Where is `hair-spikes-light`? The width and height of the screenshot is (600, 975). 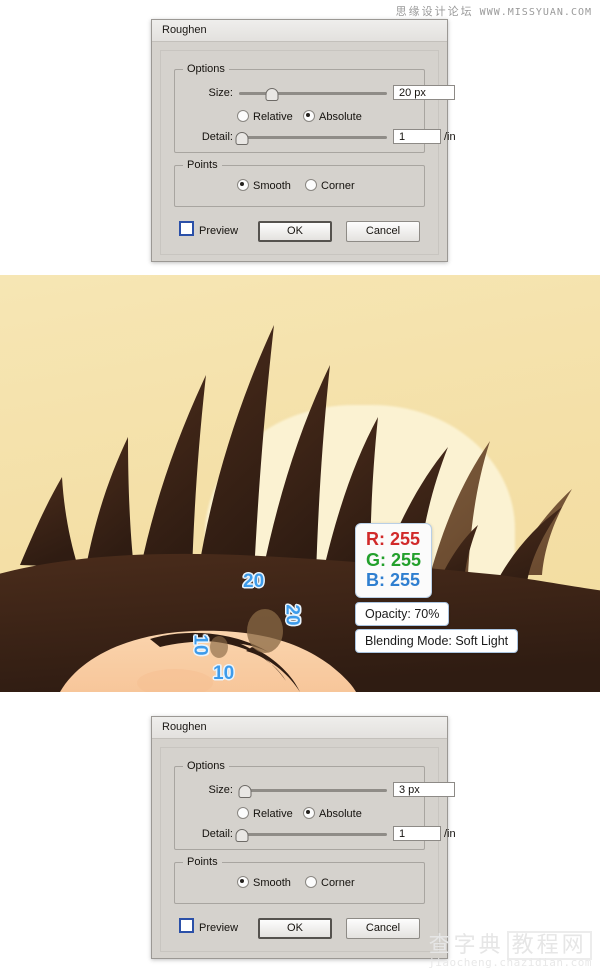
hair-spikes-light is located at coordinates (501, 508).